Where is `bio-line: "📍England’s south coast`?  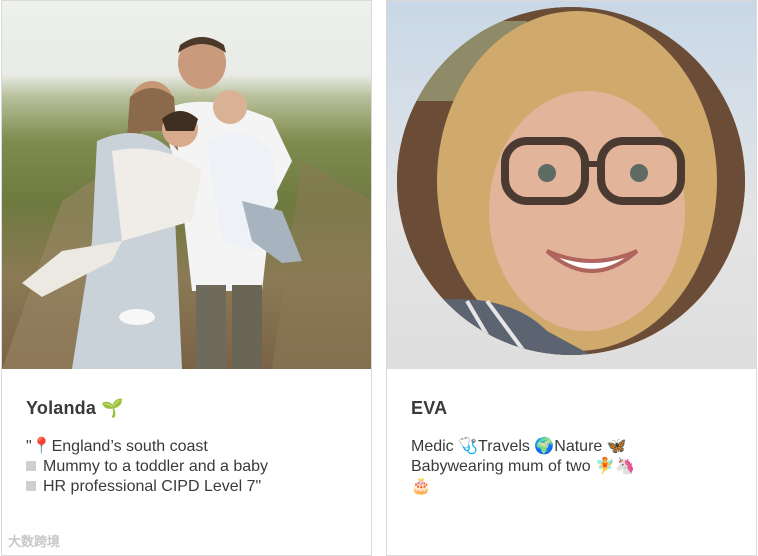
bio-line: "📍England’s south coast is located at coordinates (117, 446).